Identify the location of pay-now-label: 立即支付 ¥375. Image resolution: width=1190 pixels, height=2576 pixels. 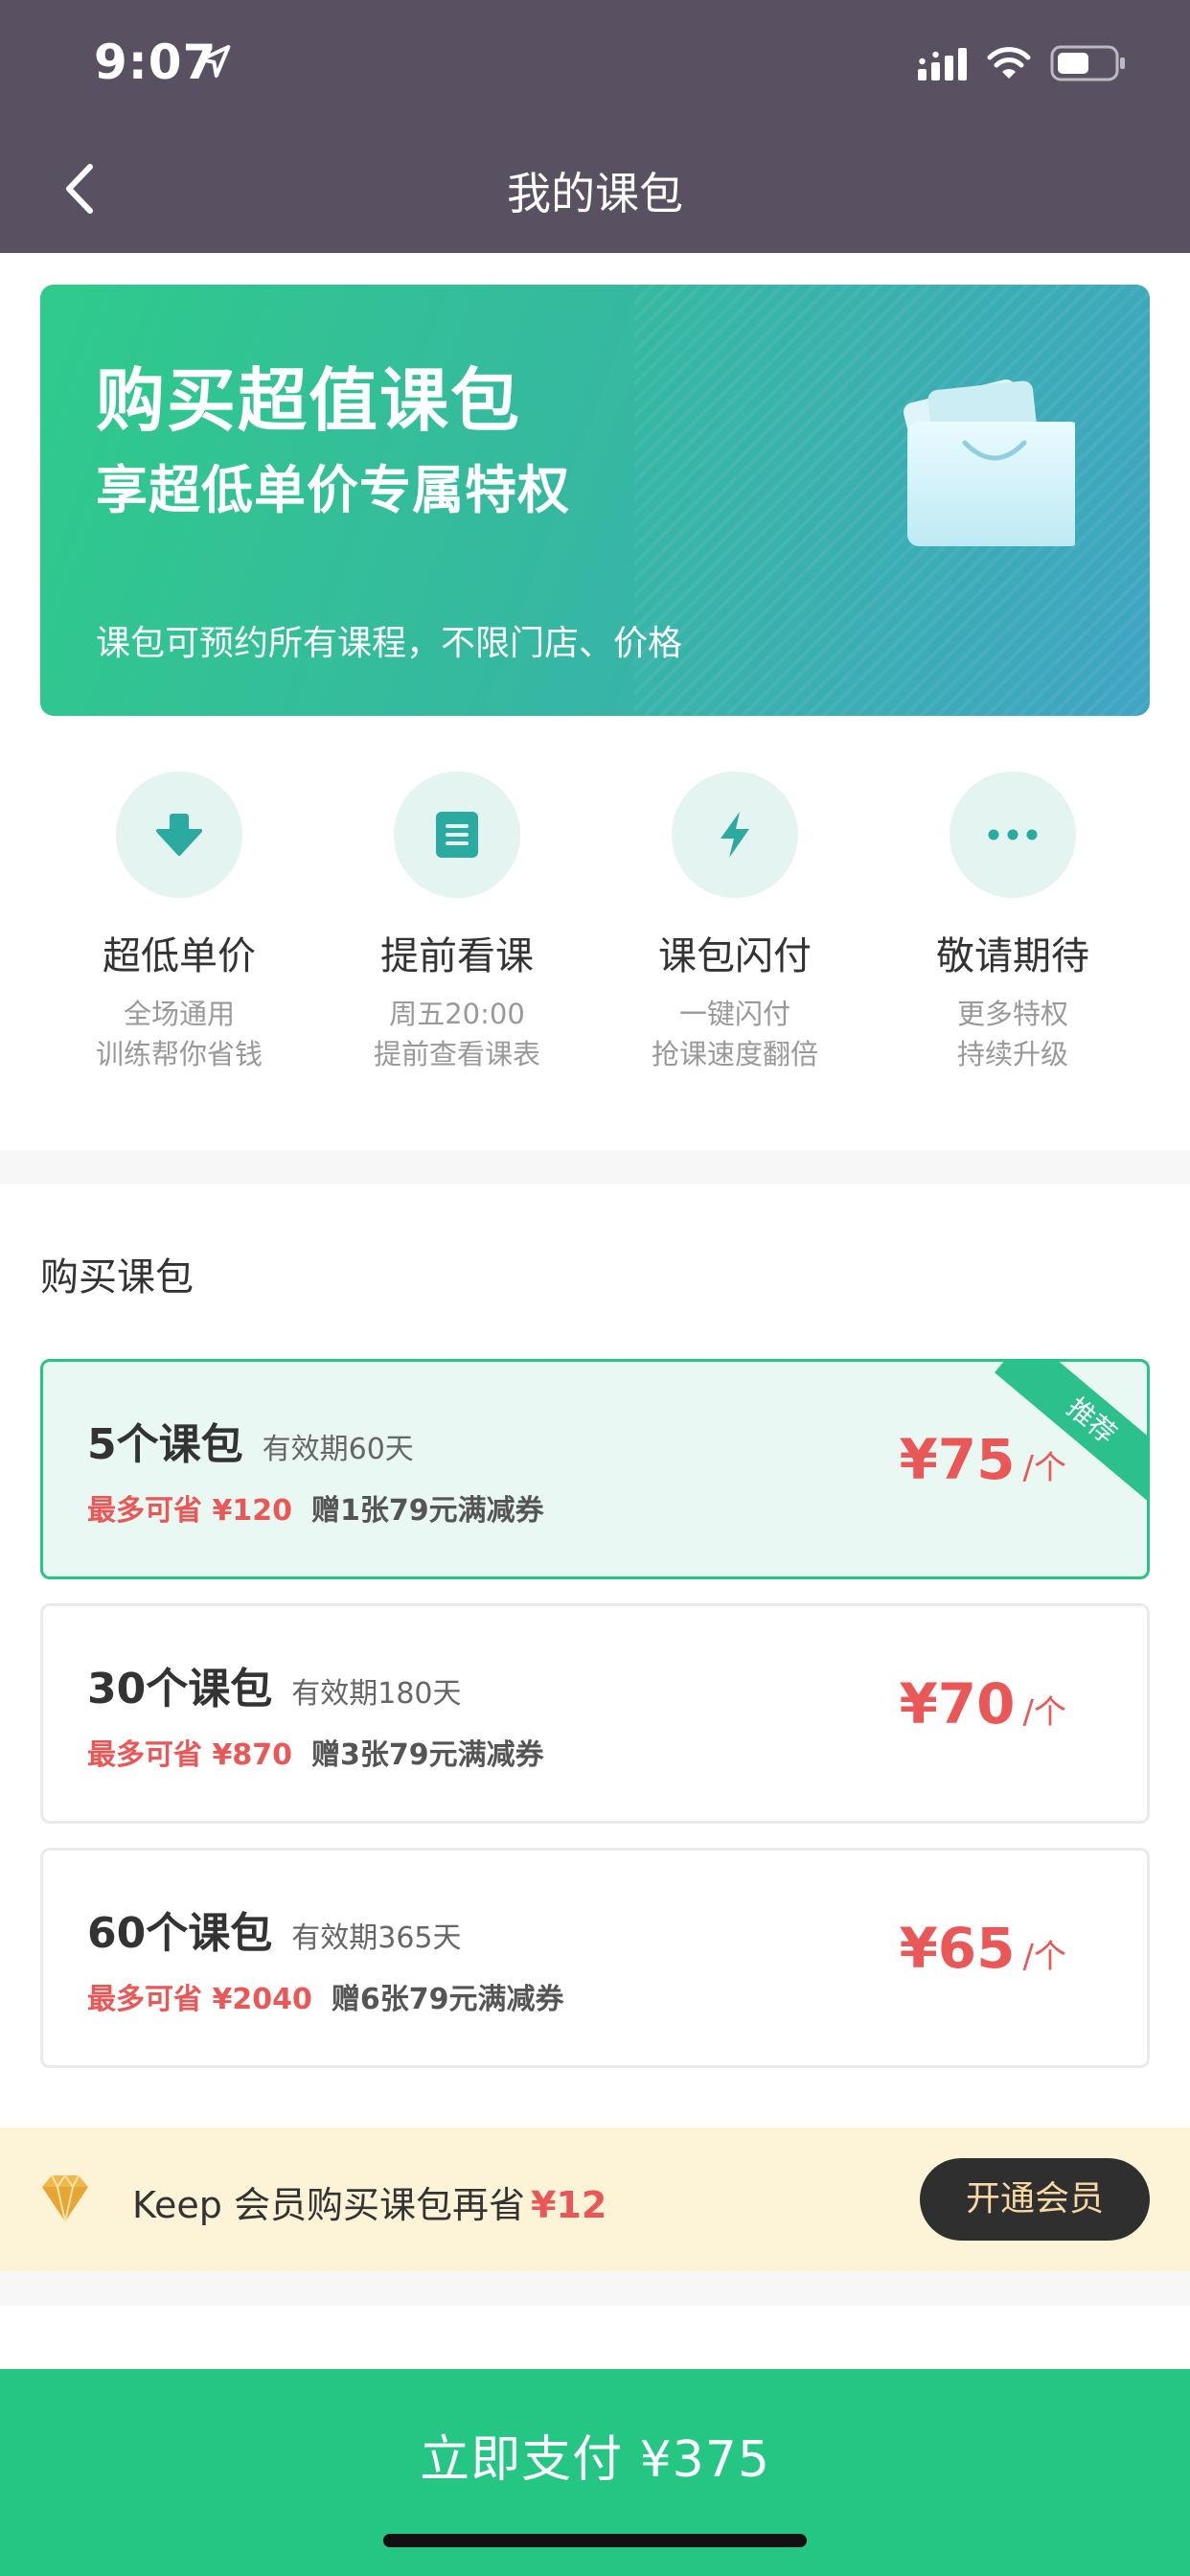
(595, 2460).